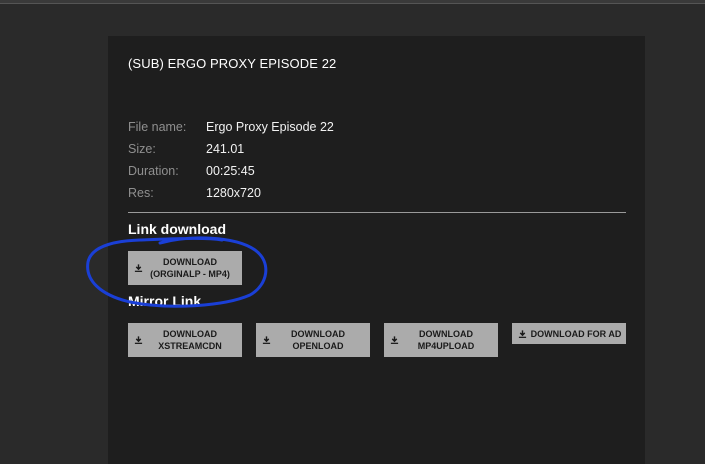  I want to click on info-row-duration: Duration: 00:25:45, so click(231, 171).